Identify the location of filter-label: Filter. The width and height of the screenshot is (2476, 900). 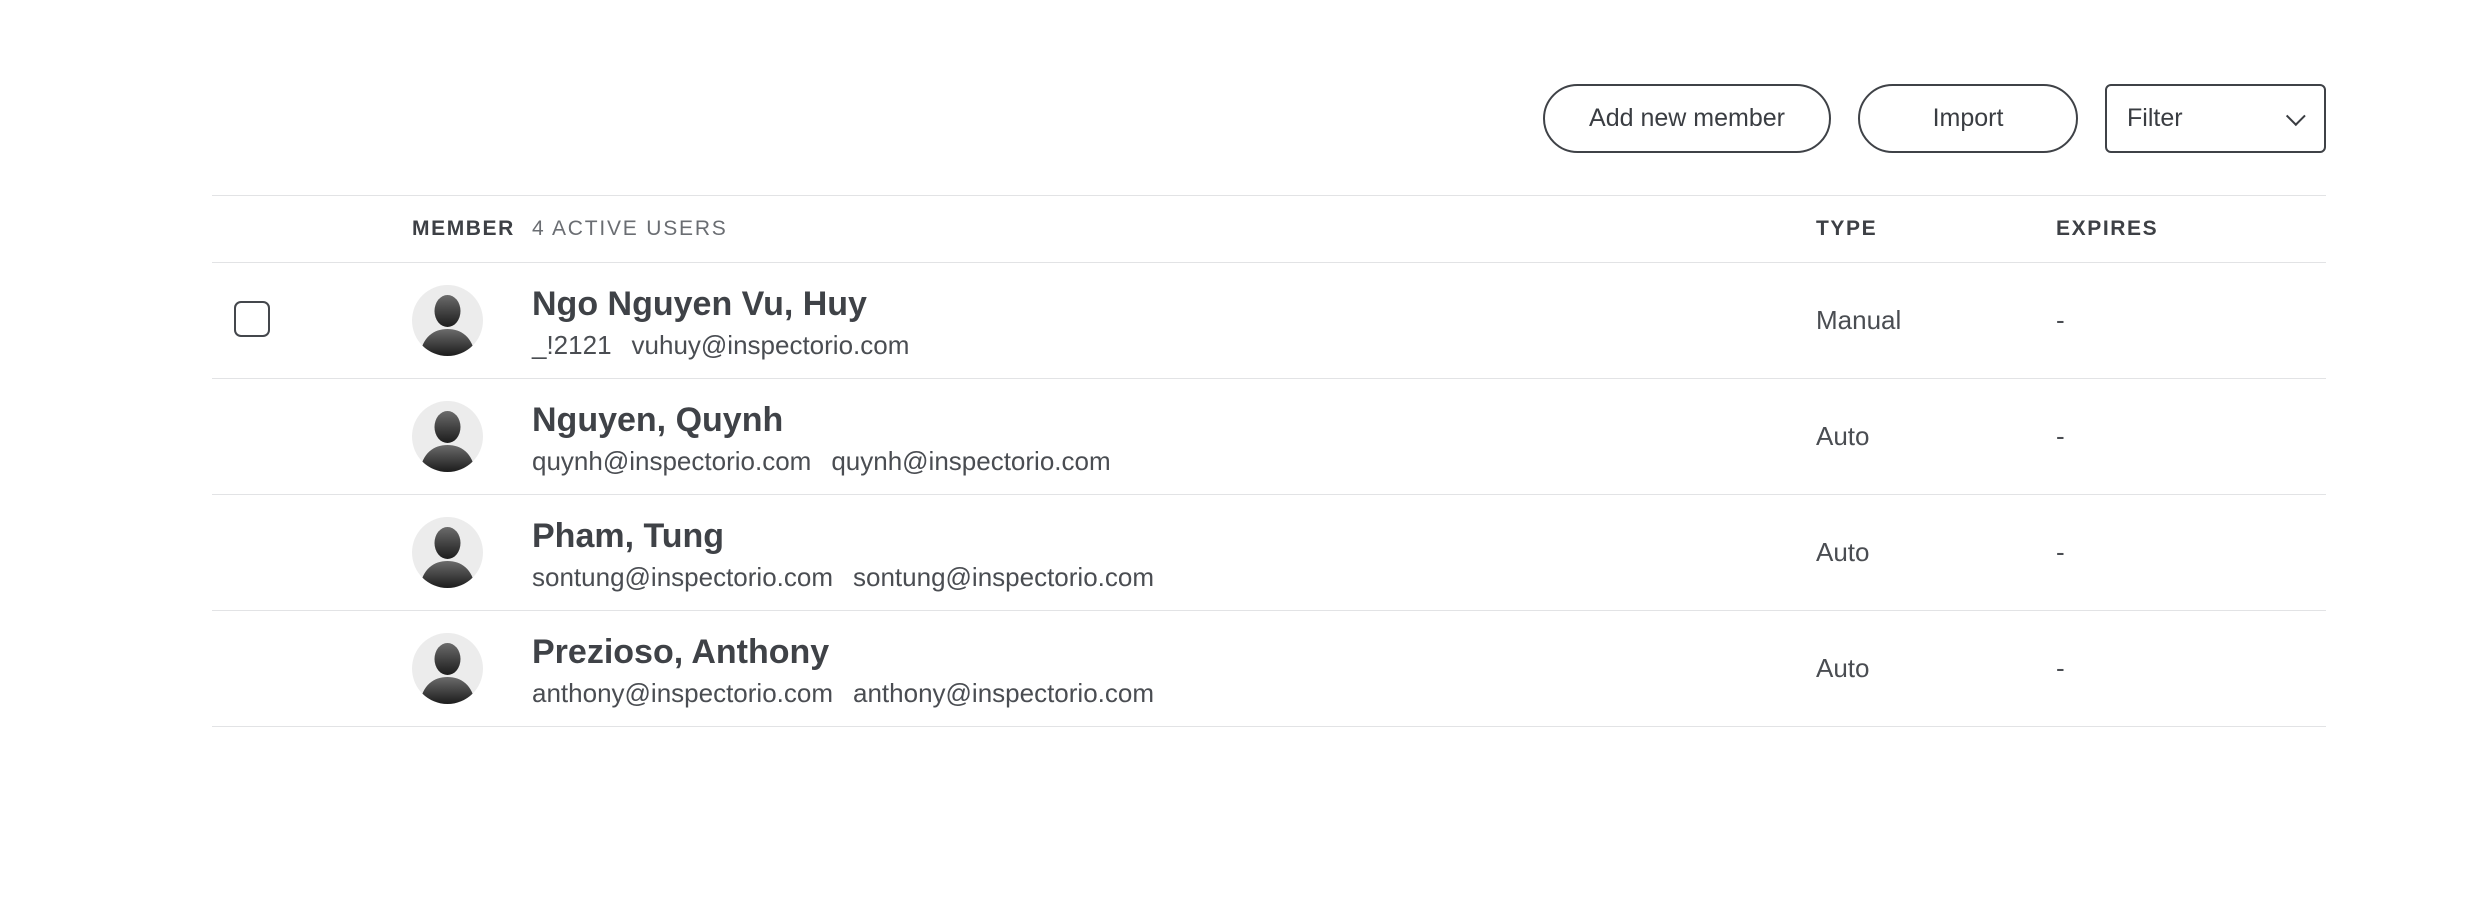
(2155, 118).